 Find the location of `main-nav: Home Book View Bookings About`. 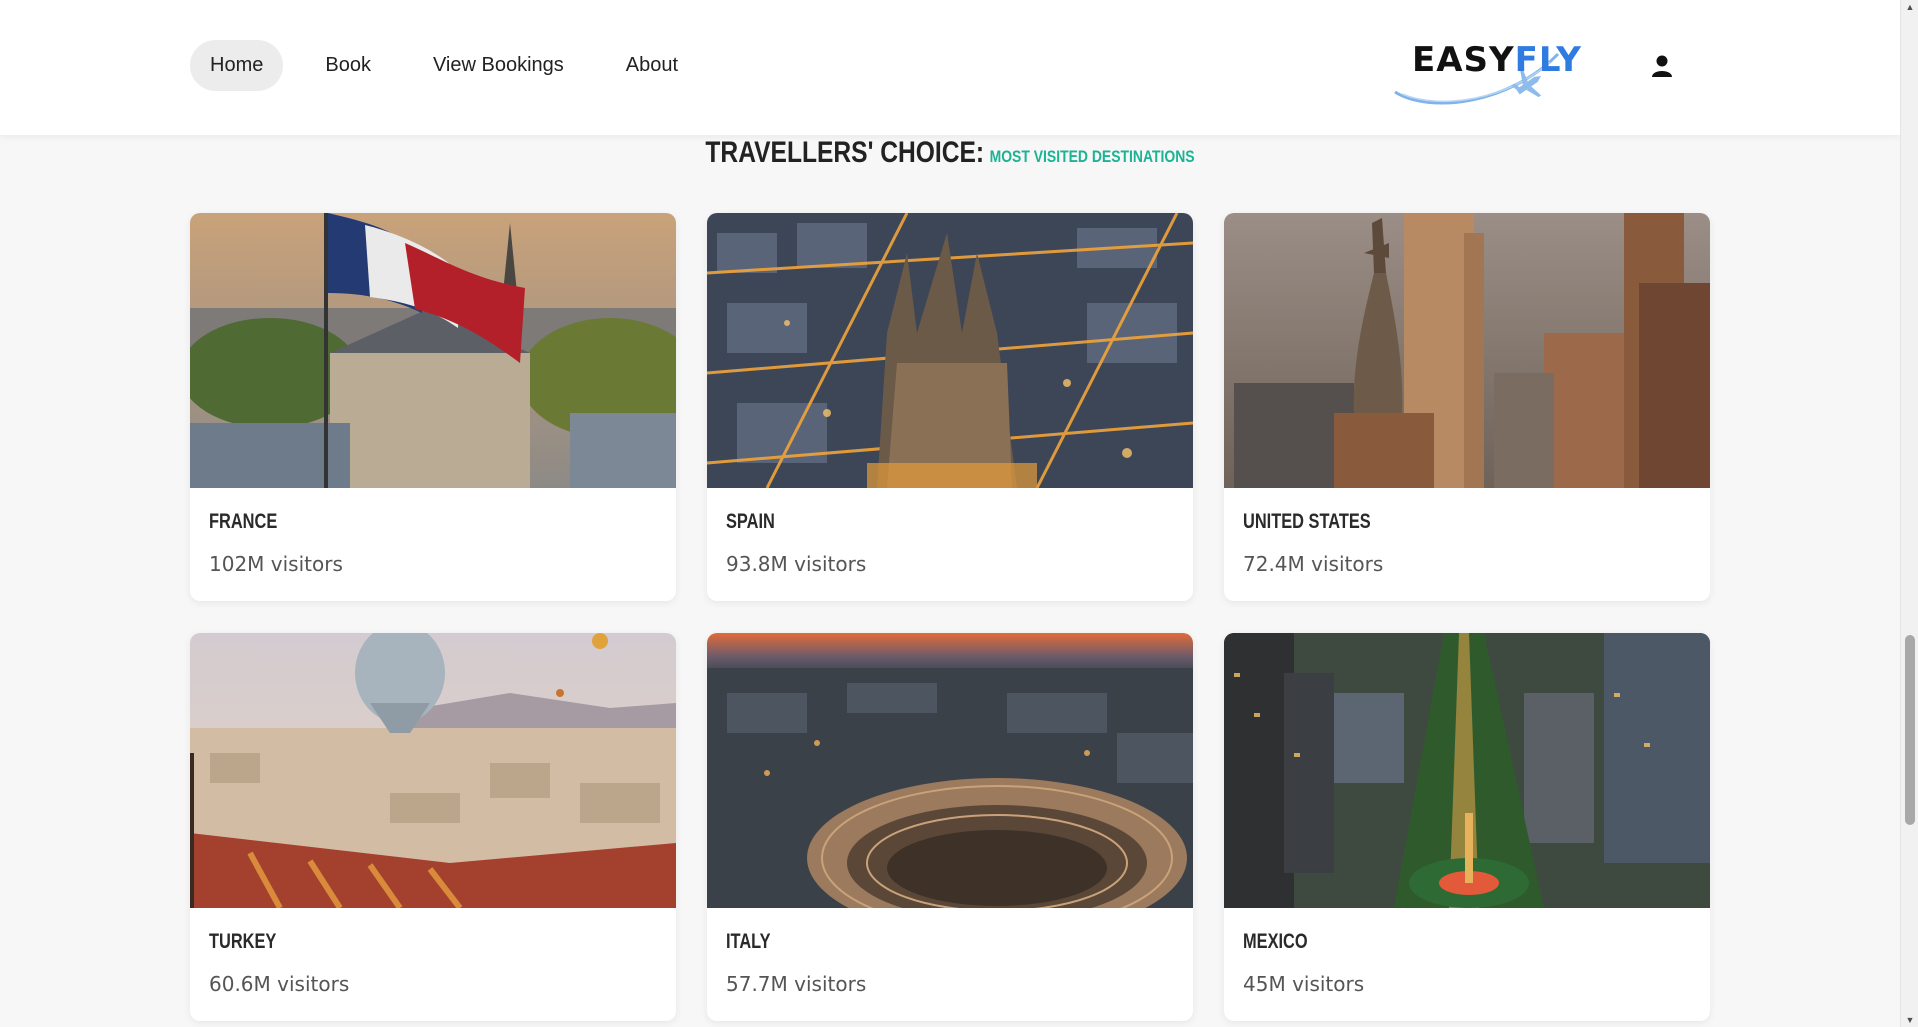

main-nav: Home Book View Bookings About is located at coordinates (444, 65).